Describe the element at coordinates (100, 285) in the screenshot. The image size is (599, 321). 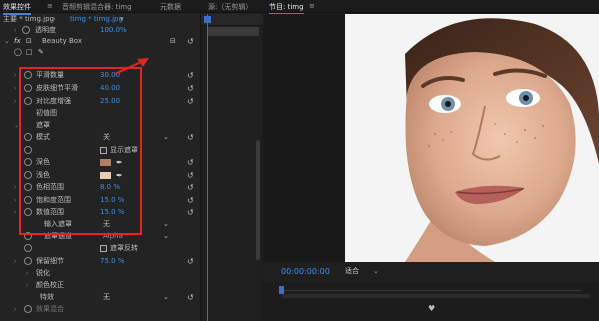
I see `color-correct-row: › 颜色校正` at that location.